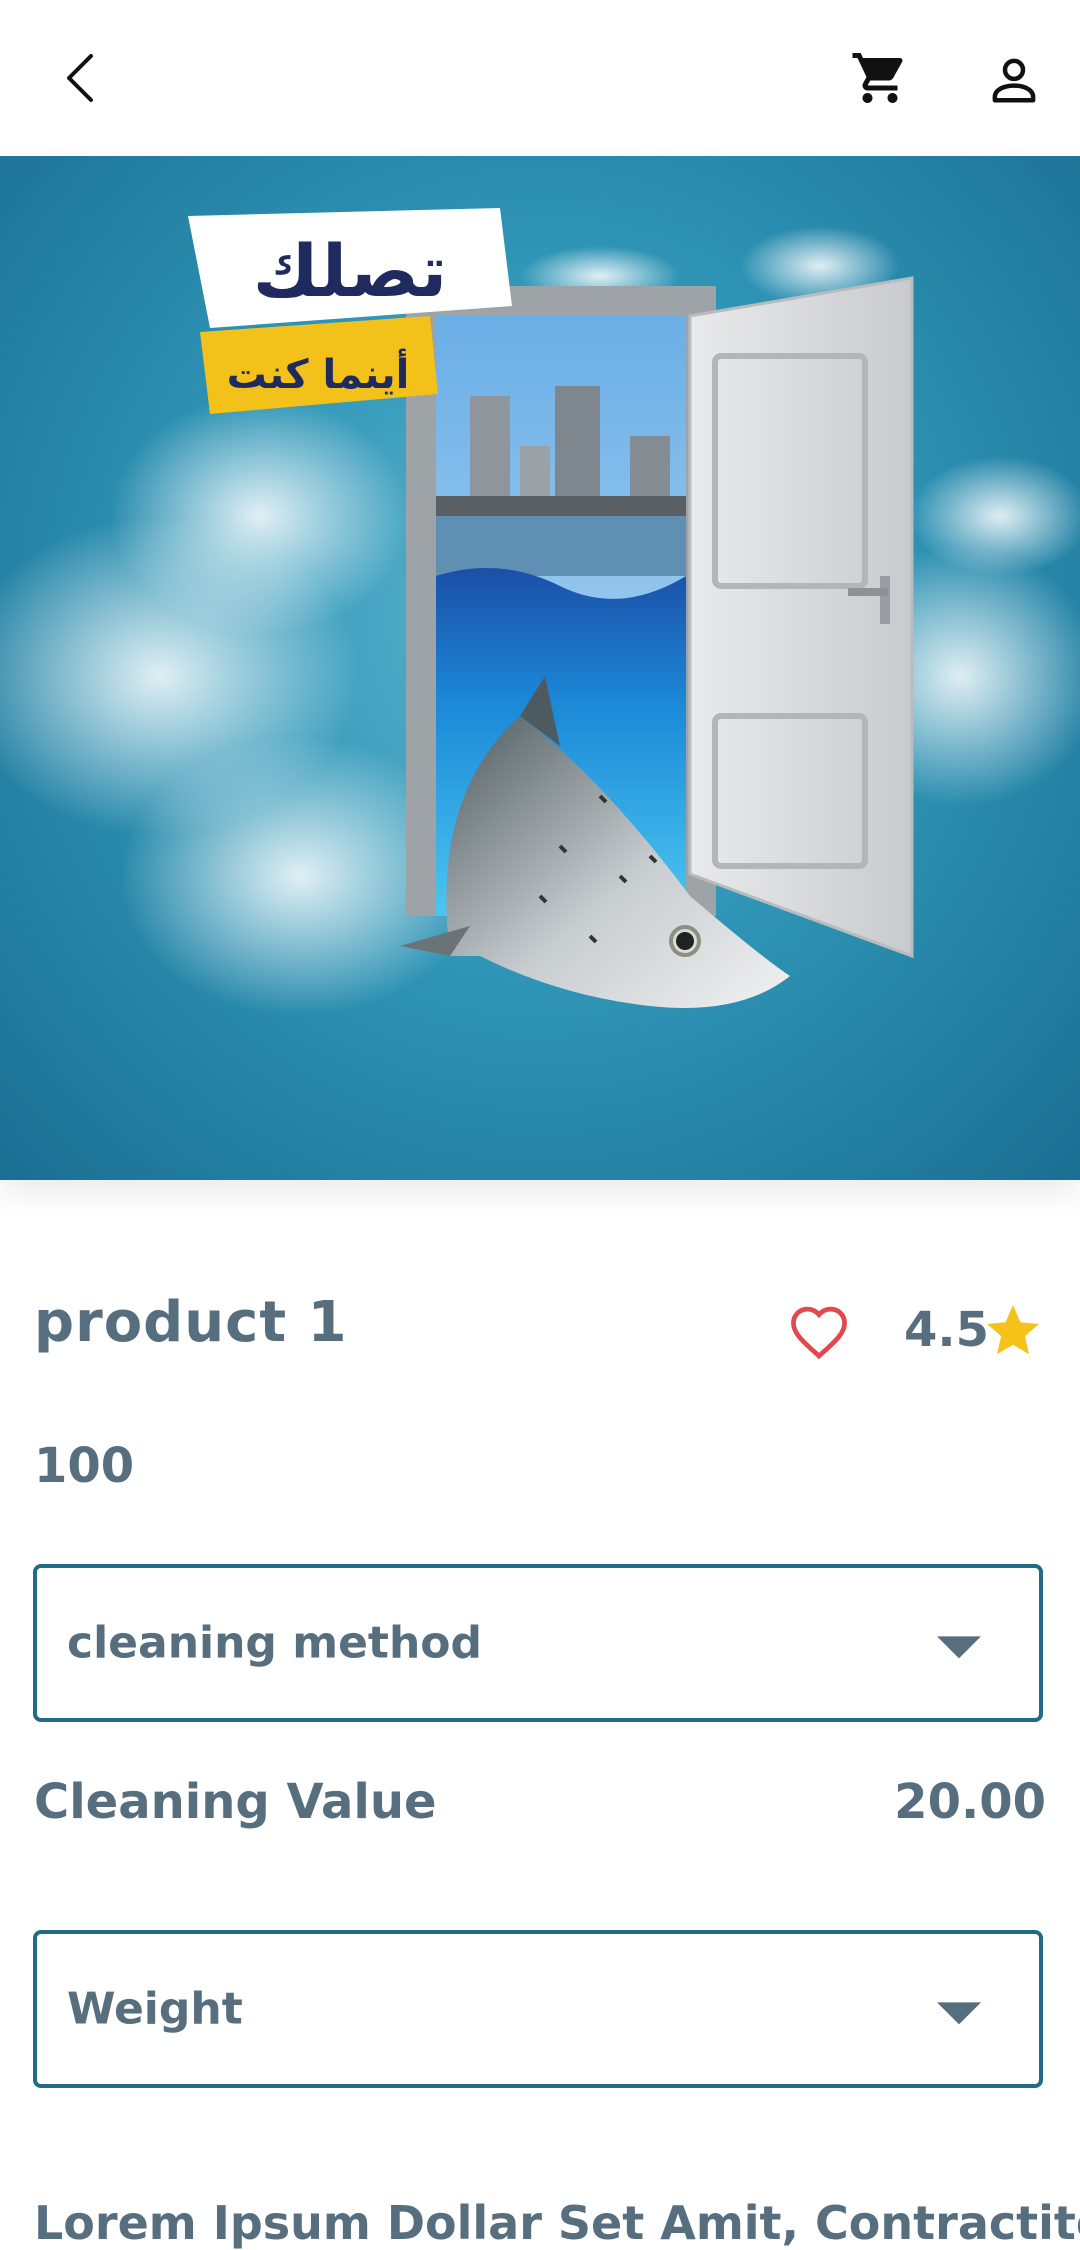 Image resolution: width=1080 pixels, height=2250 pixels. I want to click on cleaning-method-dropdown: cleaning method, so click(538, 1643).